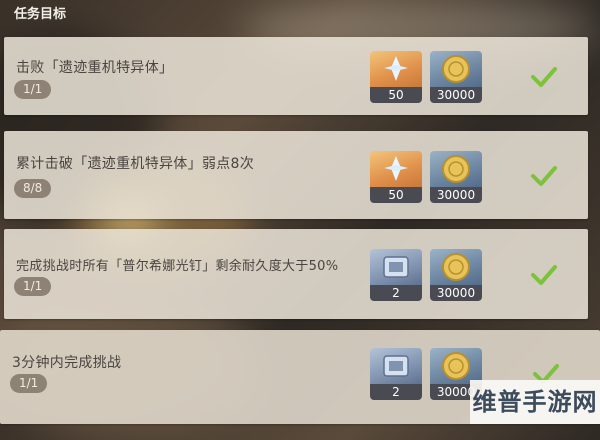 The height and width of the screenshot is (440, 600). Describe the element at coordinates (67, 363) in the screenshot. I see `quest-title: 3分钟内完成挑战` at that location.